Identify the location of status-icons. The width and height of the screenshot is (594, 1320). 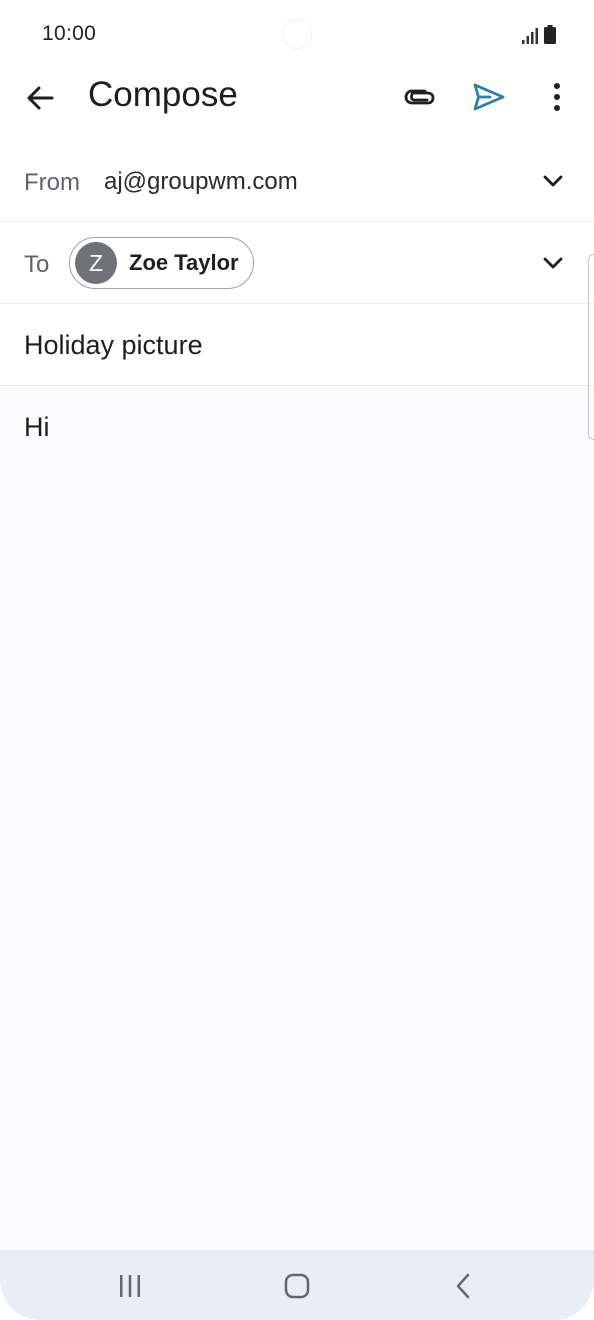
(539, 34).